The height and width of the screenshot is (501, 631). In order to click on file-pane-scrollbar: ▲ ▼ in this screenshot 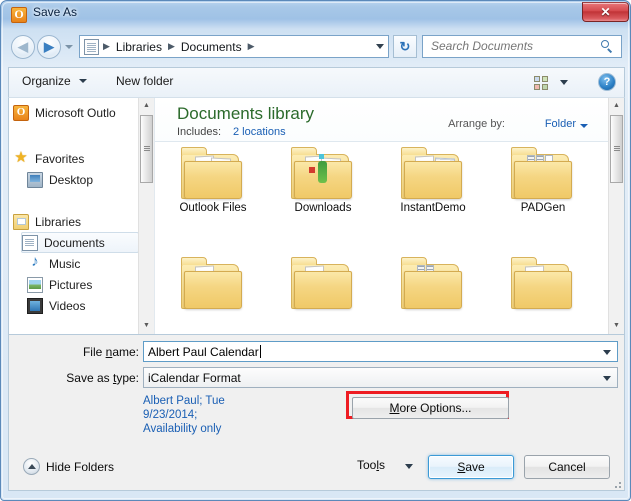, I will do `click(616, 216)`.